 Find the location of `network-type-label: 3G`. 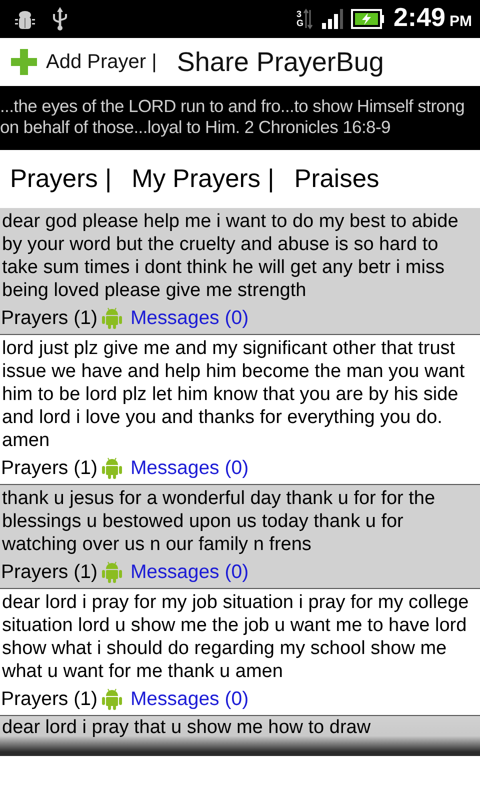

network-type-label: 3G is located at coordinates (299, 19).